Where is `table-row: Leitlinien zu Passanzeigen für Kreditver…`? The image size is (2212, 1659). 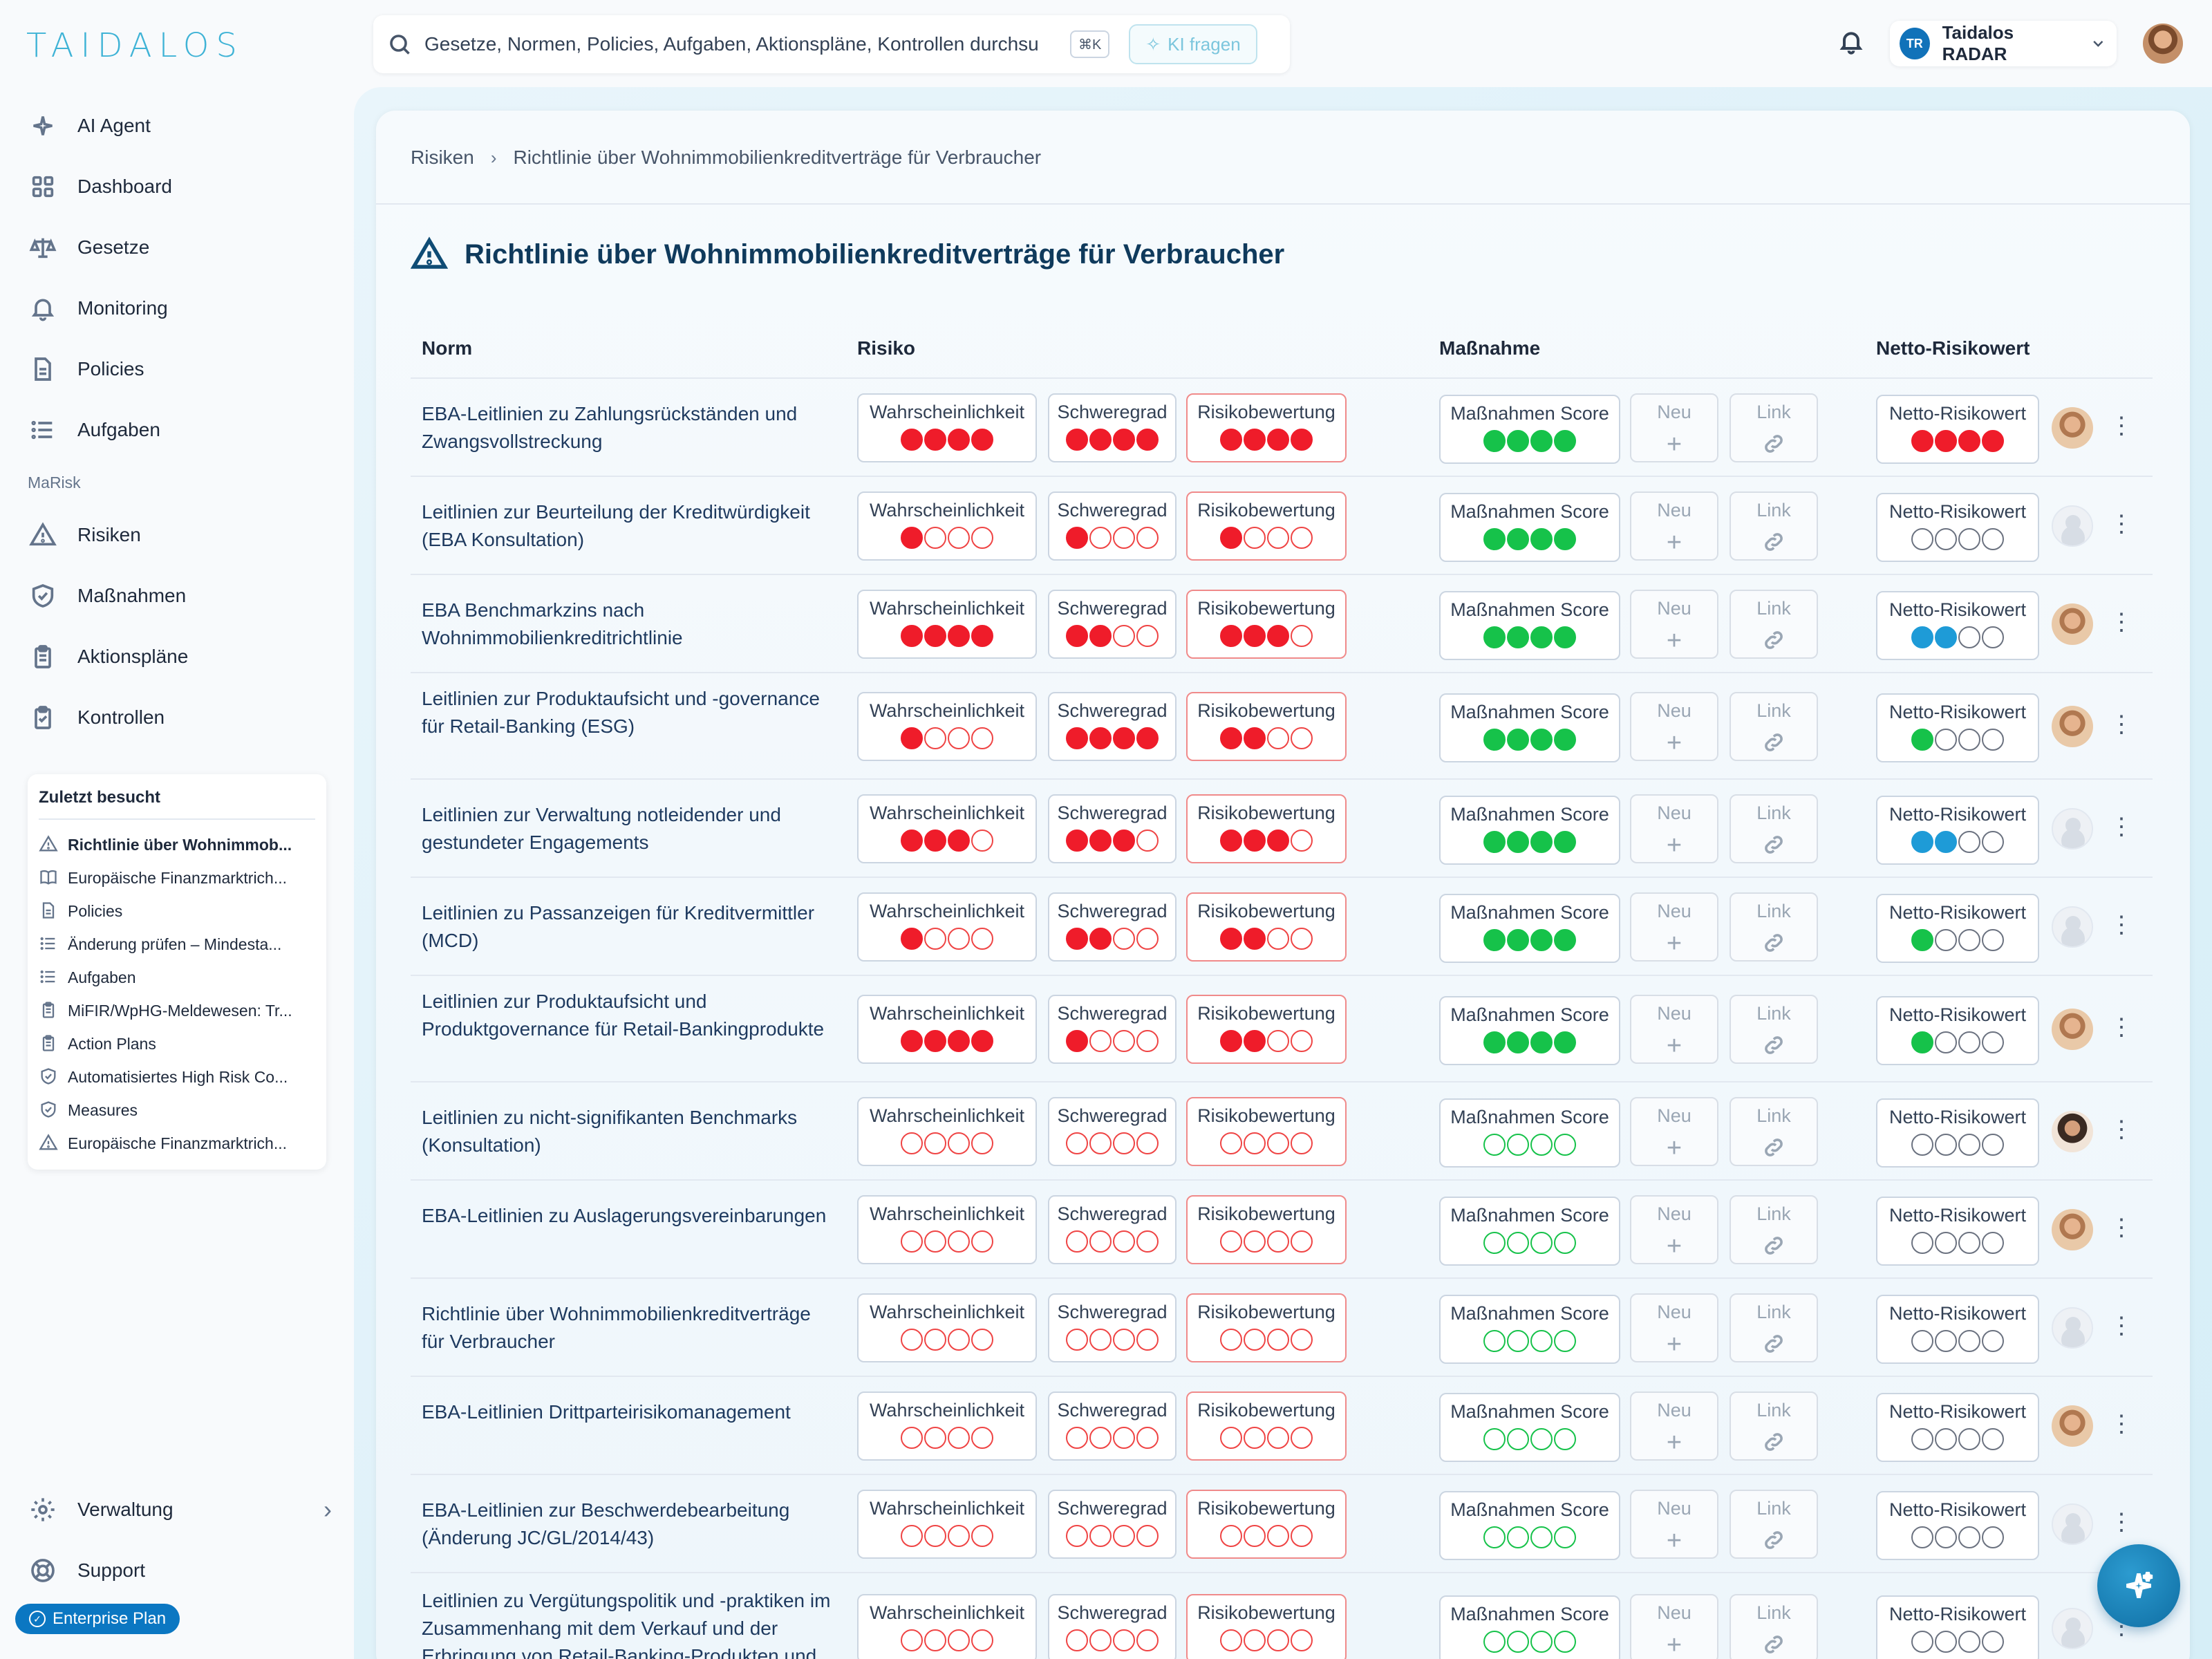
table-row: Leitlinien zu Passanzeigen für Kreditver… is located at coordinates (1282, 927).